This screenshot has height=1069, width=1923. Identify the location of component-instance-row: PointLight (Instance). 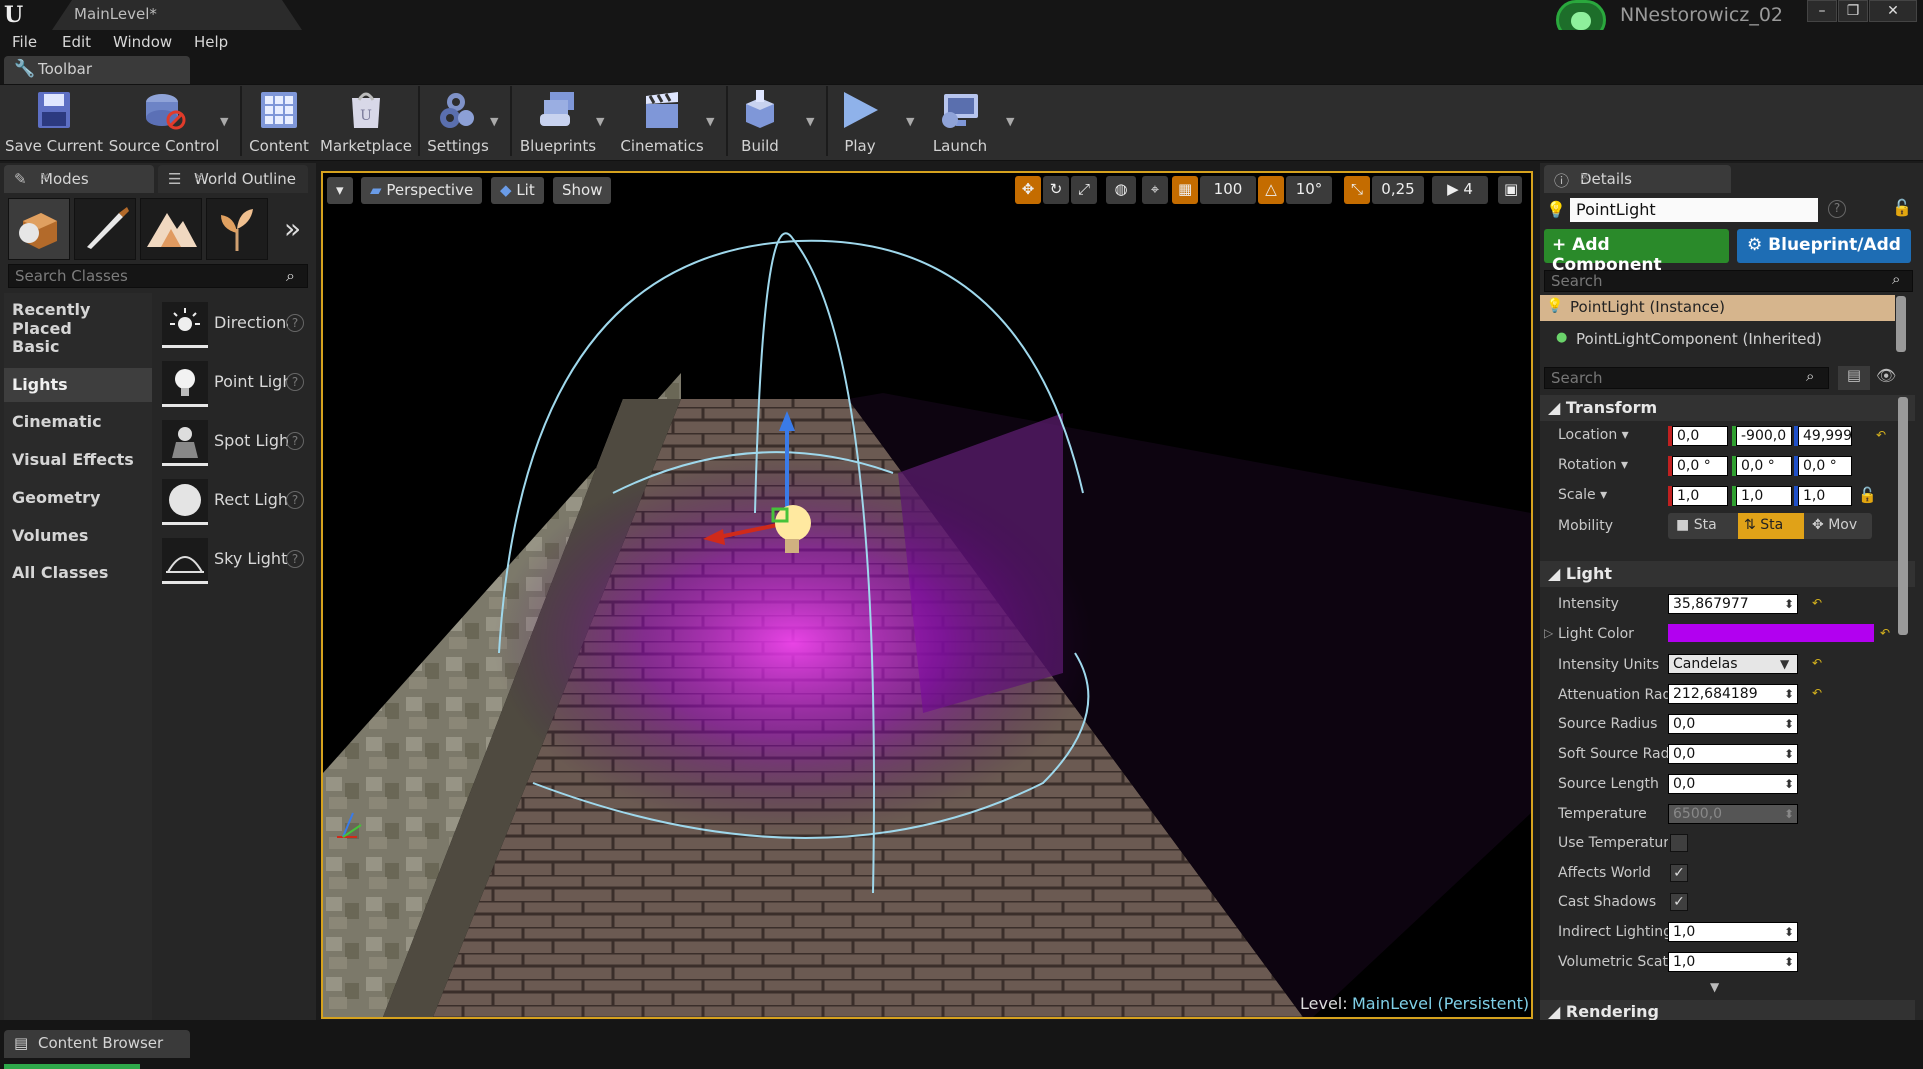
(1717, 308).